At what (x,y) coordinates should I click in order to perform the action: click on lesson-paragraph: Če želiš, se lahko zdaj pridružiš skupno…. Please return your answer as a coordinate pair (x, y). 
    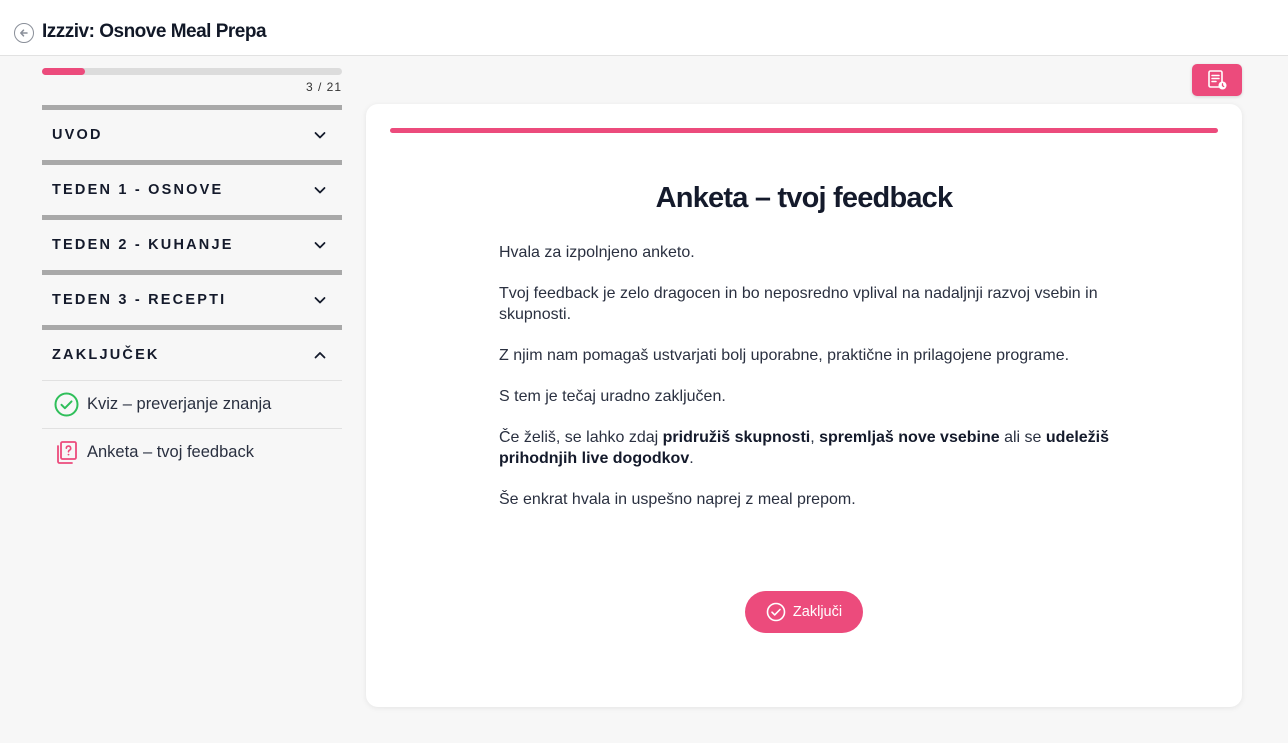
    Looking at the image, I should click on (805, 448).